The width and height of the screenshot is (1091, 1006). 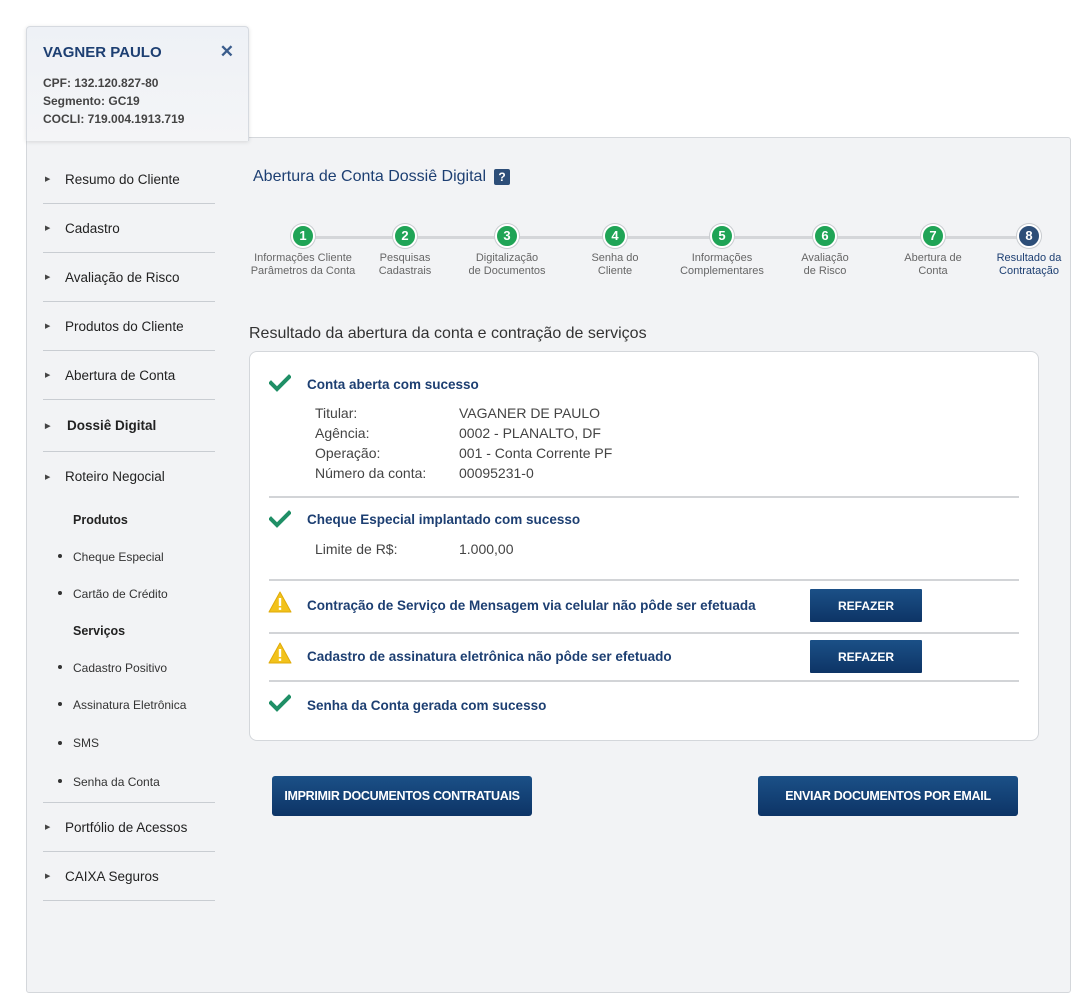 I want to click on sidebar-item-avaliacao-de-risco: ▶ Avaliação de Risco, so click(x=129, y=277).